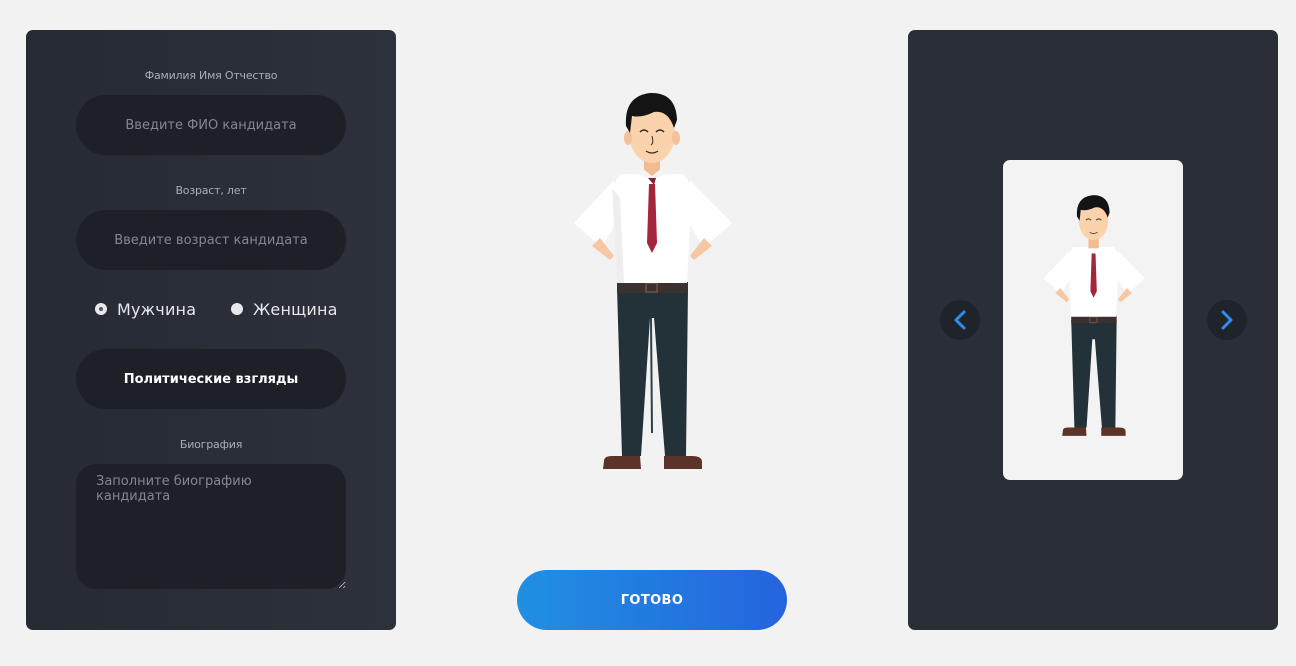  Describe the element at coordinates (237, 309) in the screenshot. I see `radio-female` at that location.